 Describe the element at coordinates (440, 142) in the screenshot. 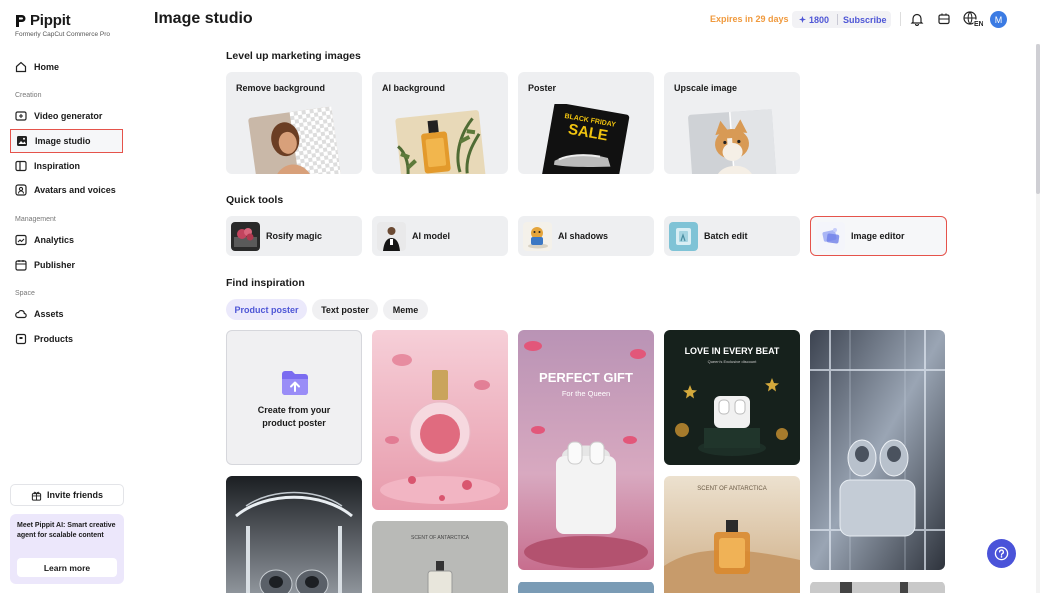

I see `ai-background-thumbnail` at that location.